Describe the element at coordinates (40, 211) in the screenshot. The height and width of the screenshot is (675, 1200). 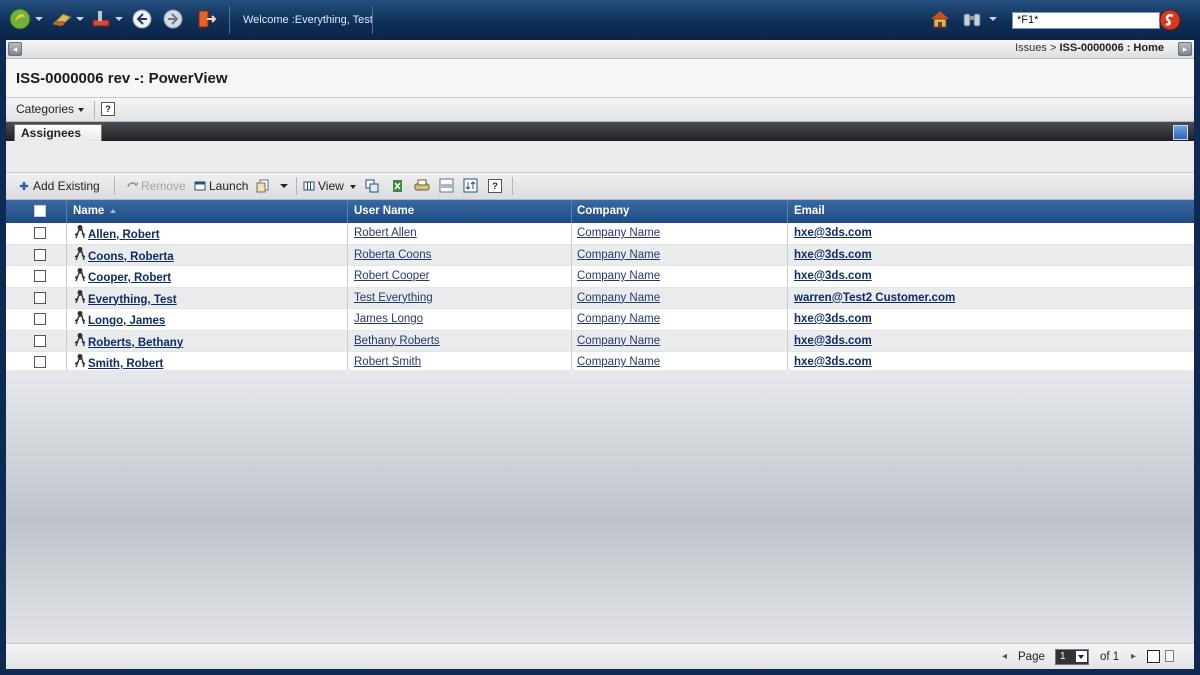
I see `select-all-checkbox` at that location.